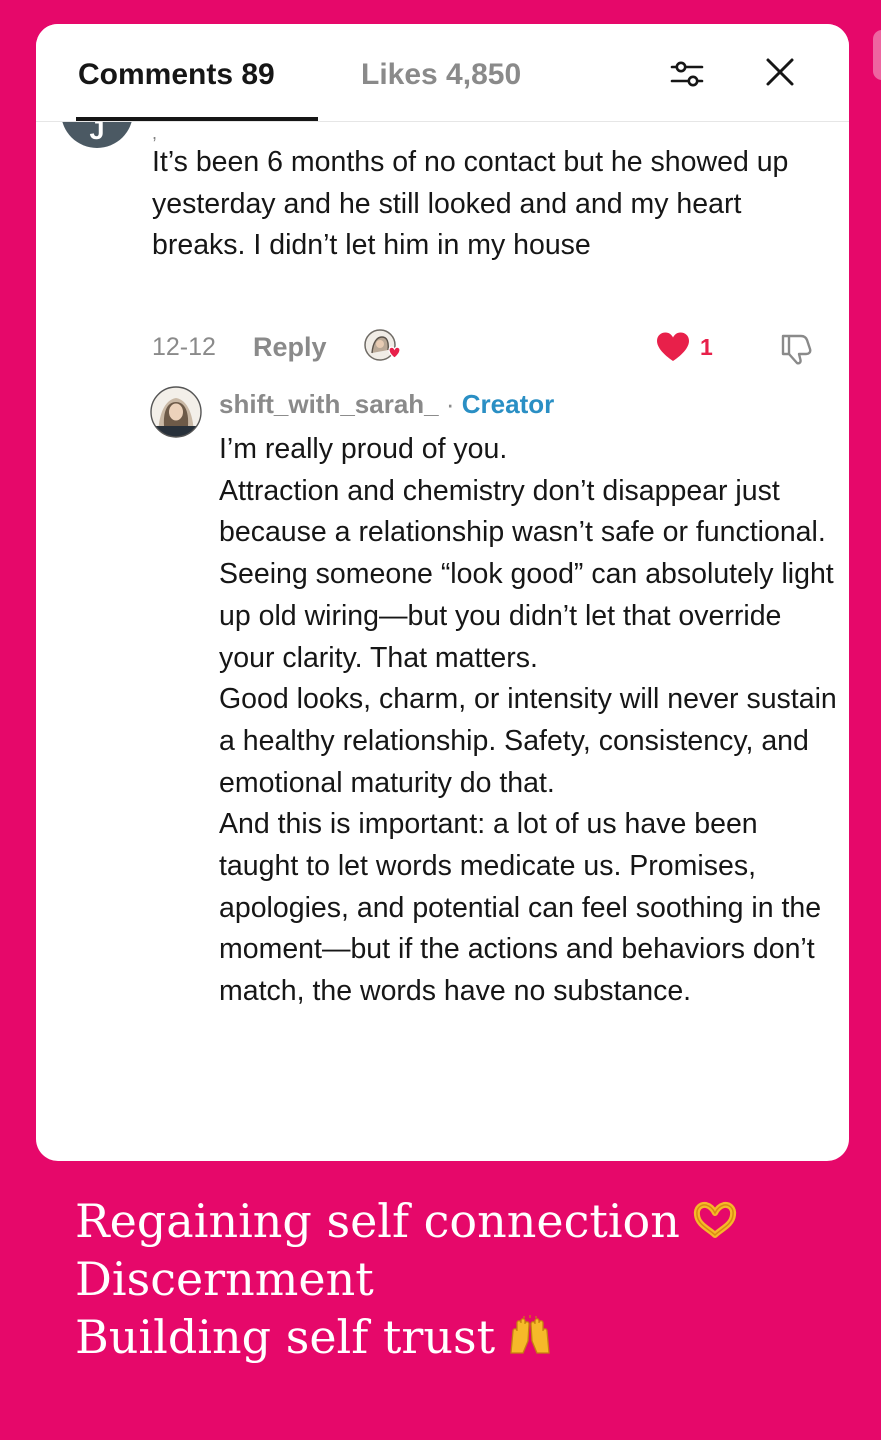  I want to click on reply-paragraph: I’m really proud of you., so click(363, 449).